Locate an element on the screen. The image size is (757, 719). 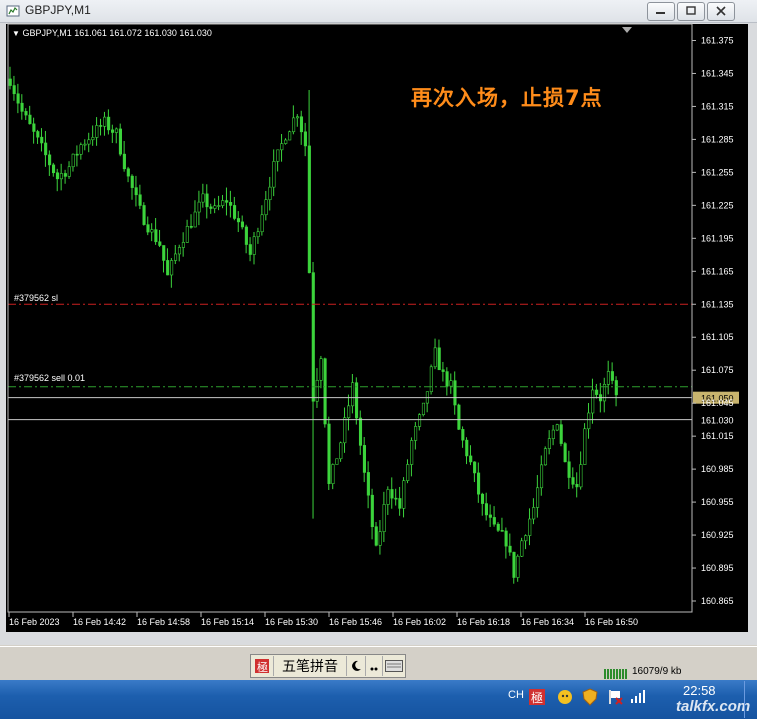
ime-toolbar: 極 五笔拼音 is located at coordinates (328, 666).